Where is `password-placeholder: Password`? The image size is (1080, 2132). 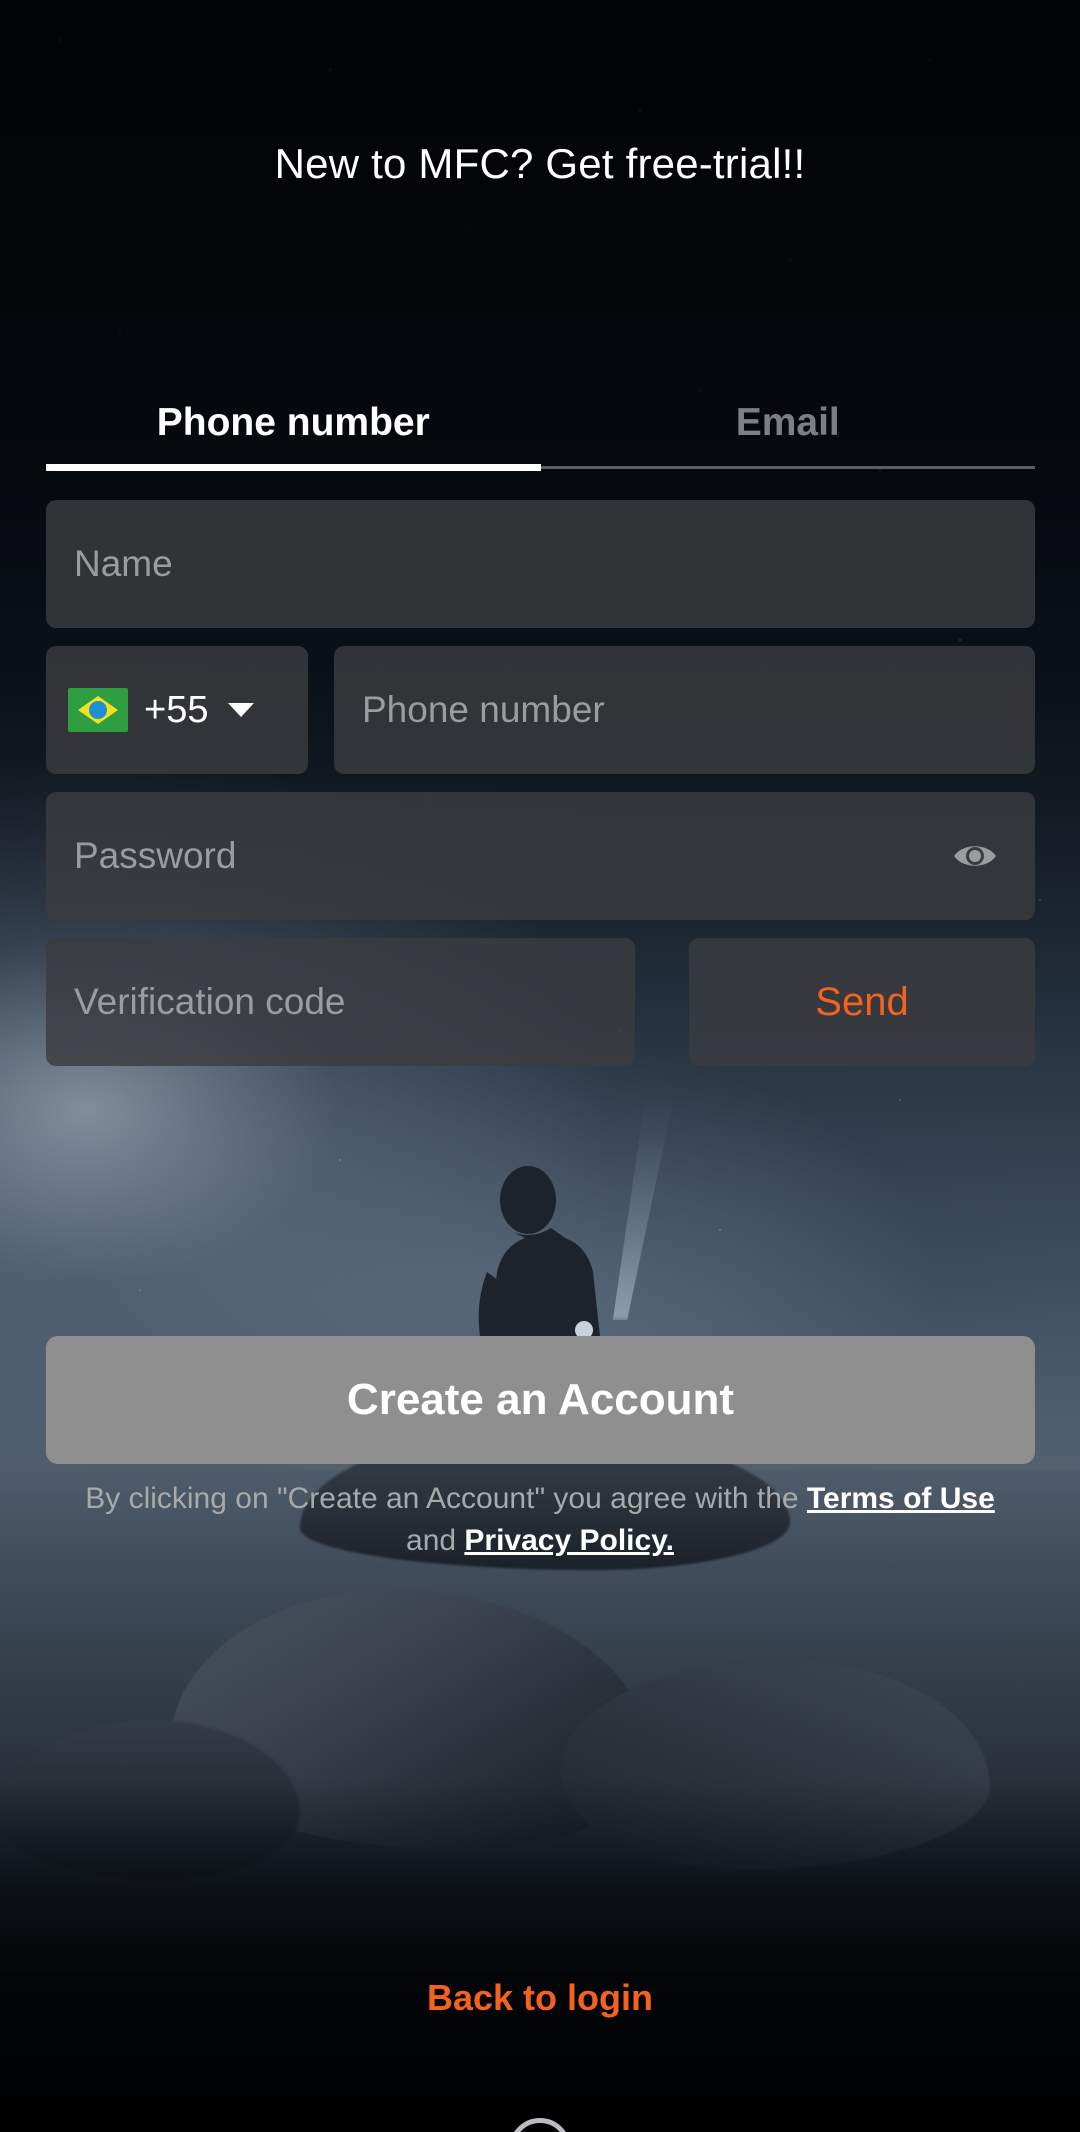 password-placeholder: Password is located at coordinates (155, 855).